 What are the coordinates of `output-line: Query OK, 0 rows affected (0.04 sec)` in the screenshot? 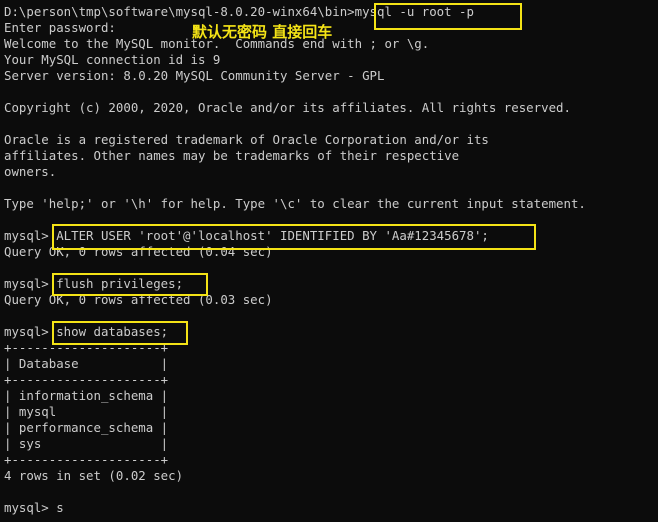 It's located at (138, 251).